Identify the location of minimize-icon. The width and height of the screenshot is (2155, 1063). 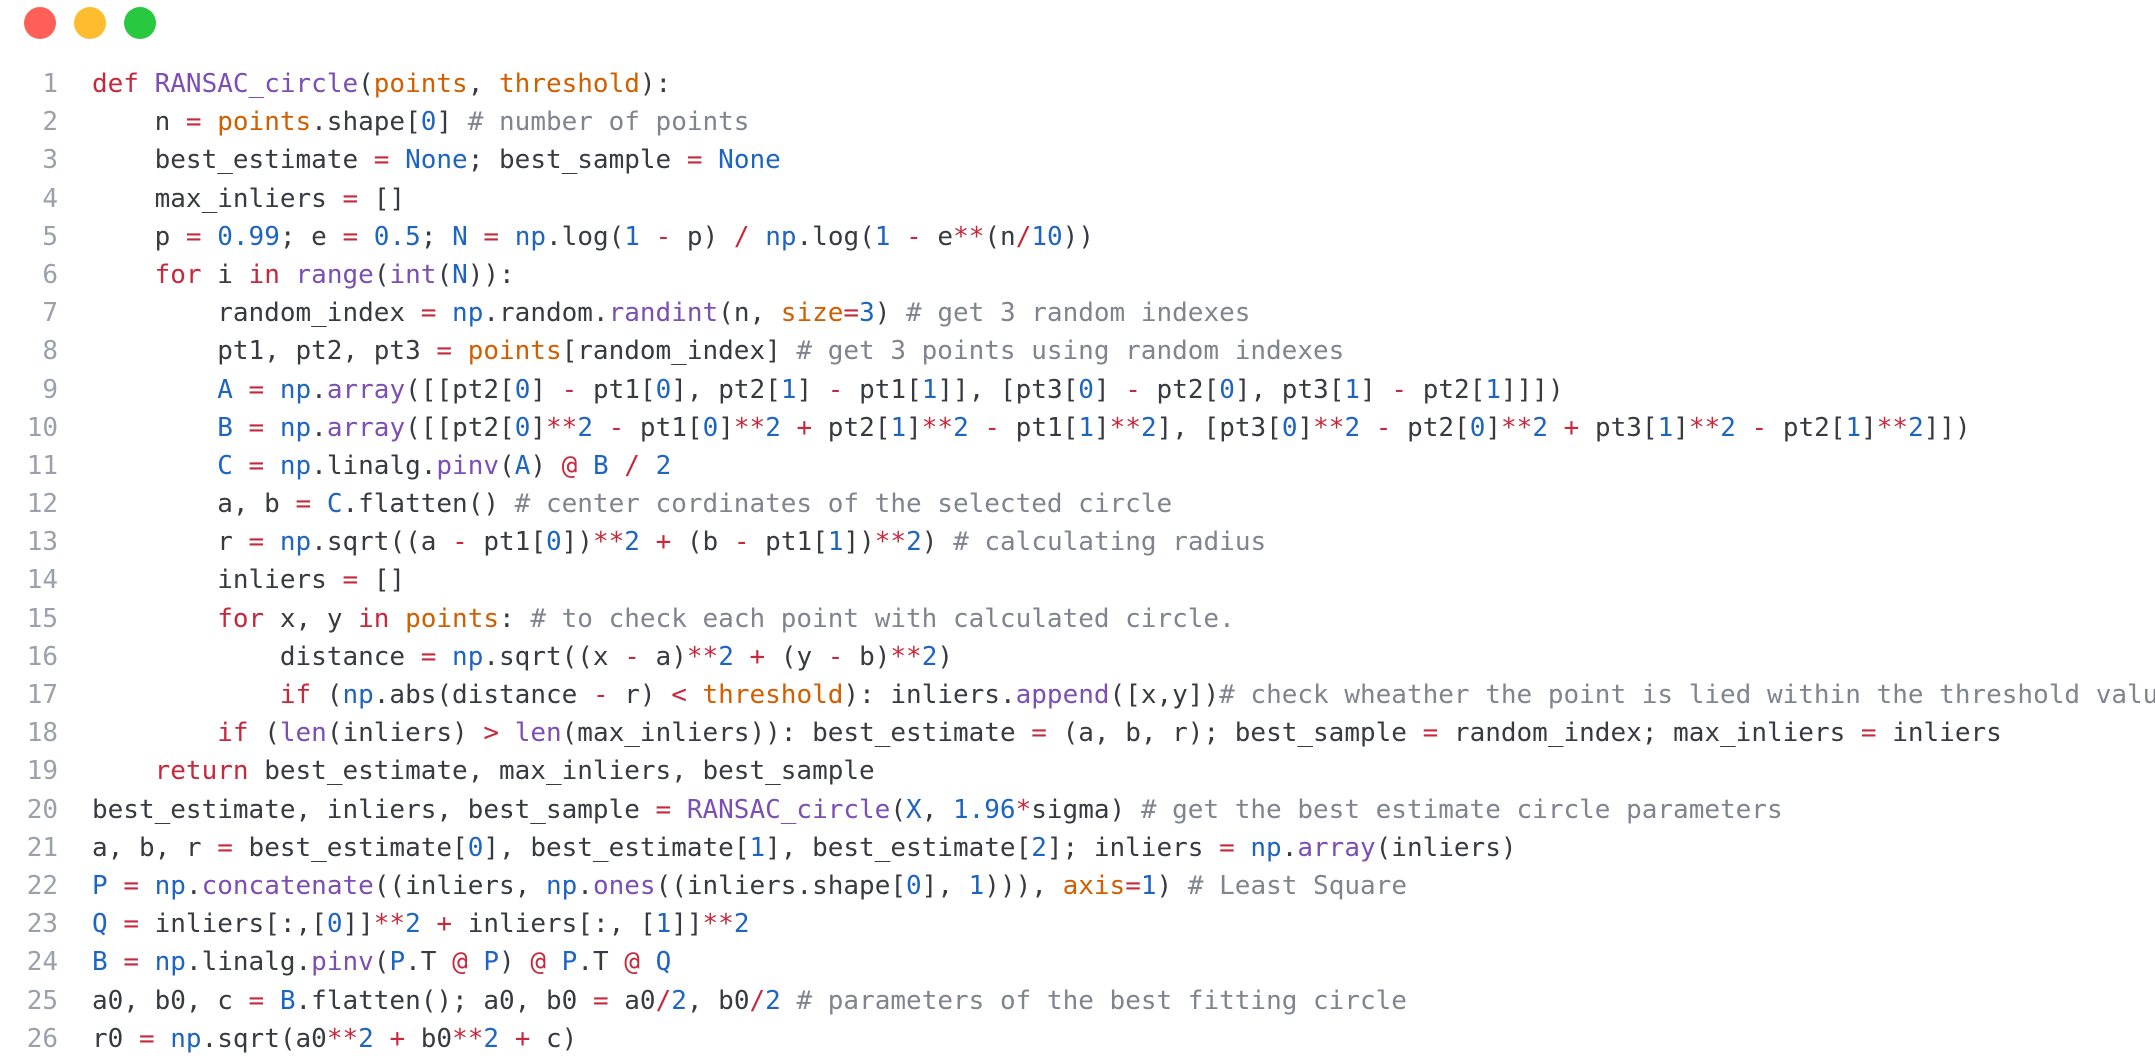
(90, 23).